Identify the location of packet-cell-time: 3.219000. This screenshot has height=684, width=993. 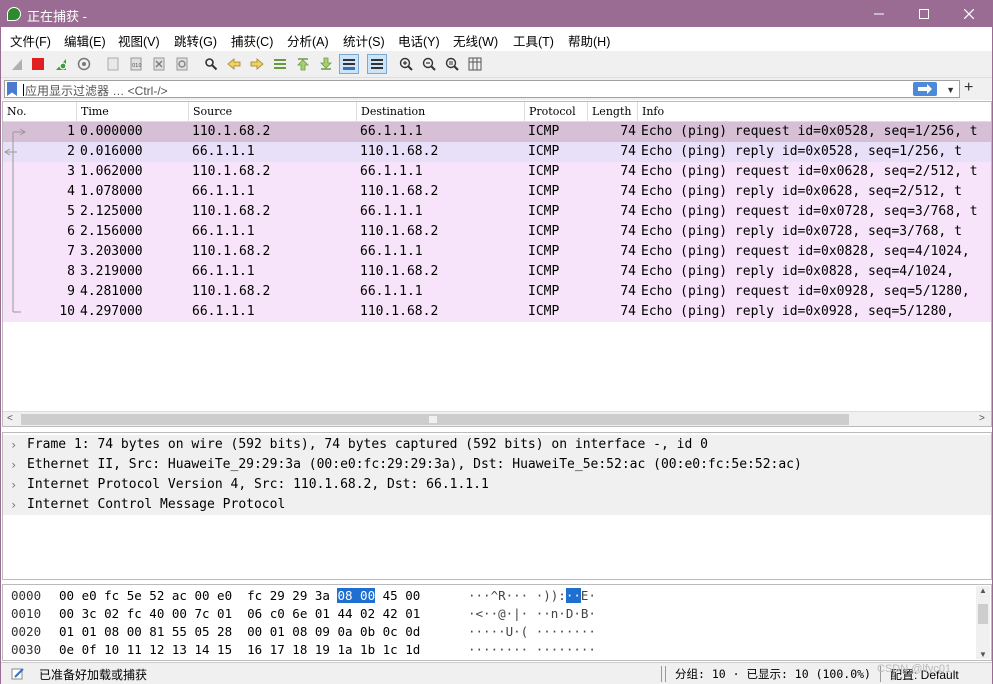
(111, 271).